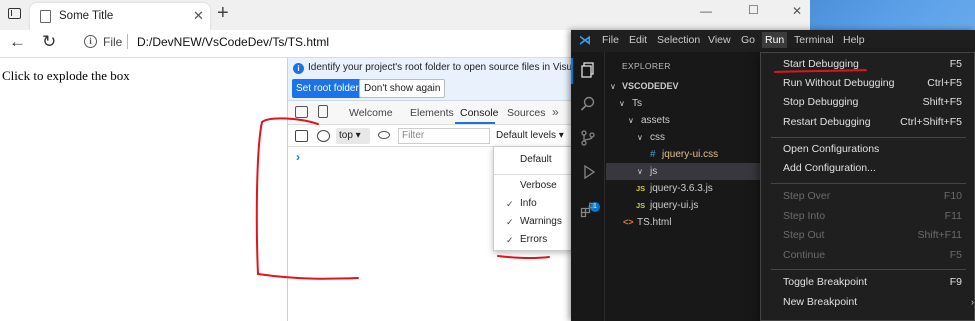 The height and width of the screenshot is (321, 975). What do you see at coordinates (683, 205) in the screenshot?
I see `tree-file-jquery-ui-js: JS jquery-ui.js` at bounding box center [683, 205].